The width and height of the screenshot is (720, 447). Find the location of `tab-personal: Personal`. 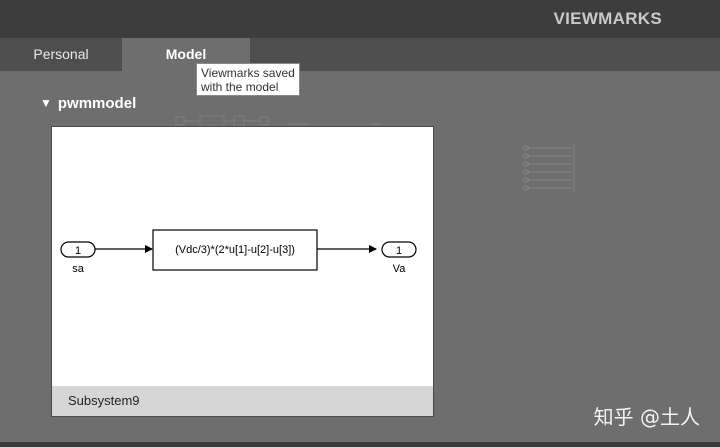

tab-personal: Personal is located at coordinates (61, 54).